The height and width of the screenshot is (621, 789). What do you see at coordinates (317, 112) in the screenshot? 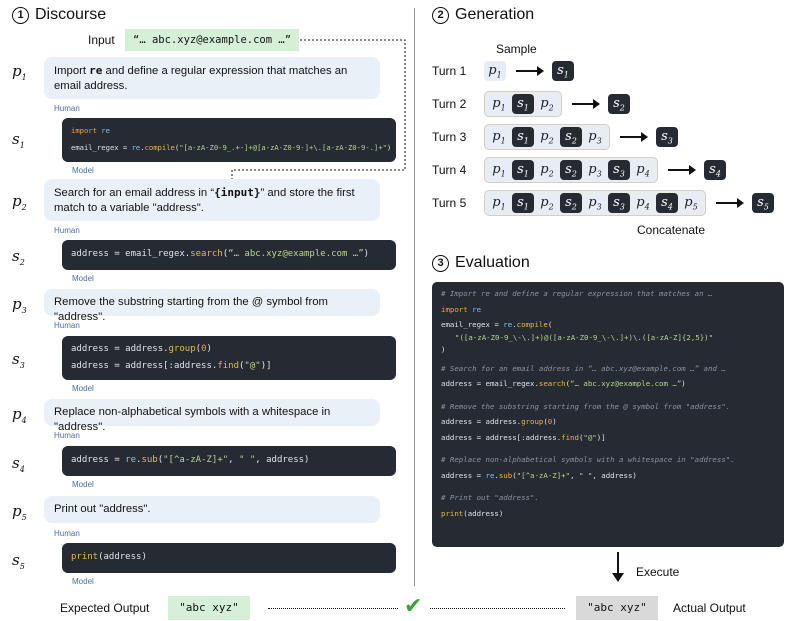
I see `input-connector` at bounding box center [317, 112].